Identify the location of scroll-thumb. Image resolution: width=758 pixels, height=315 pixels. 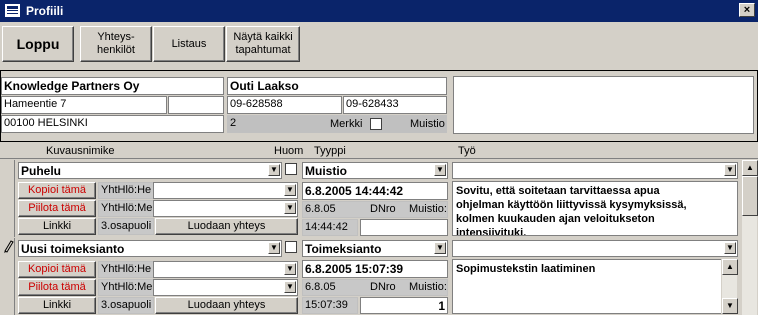
(750, 196).